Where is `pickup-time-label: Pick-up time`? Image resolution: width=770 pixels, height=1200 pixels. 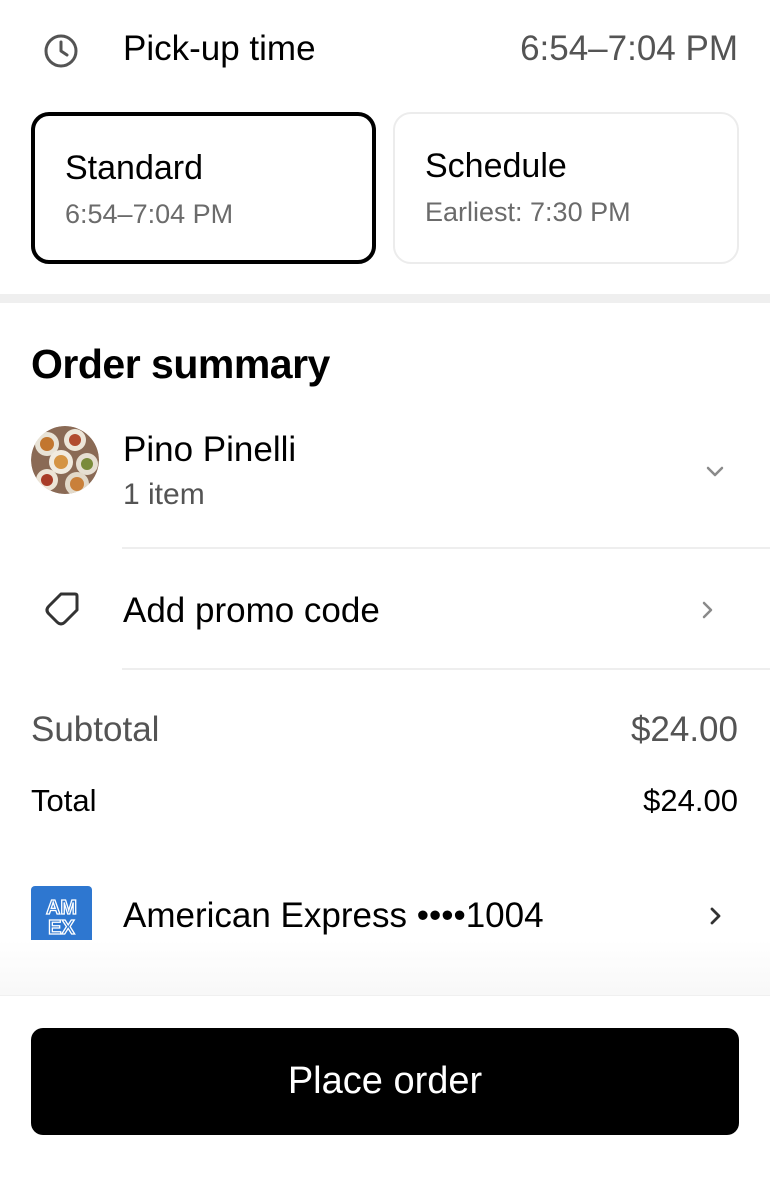
pickup-time-label: Pick-up time is located at coordinates (219, 48).